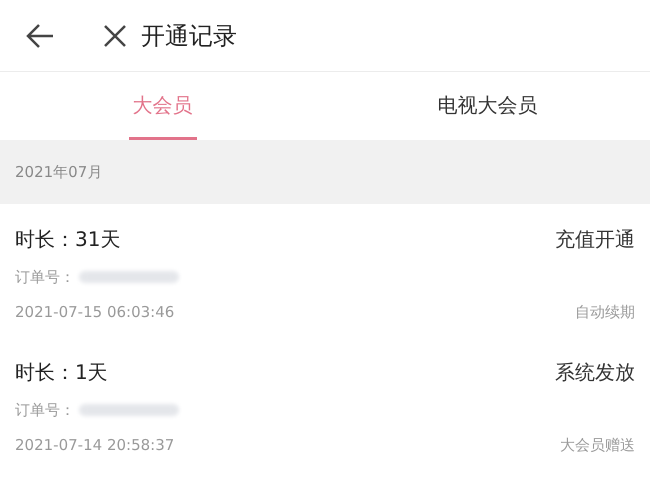 The width and height of the screenshot is (650, 479). Describe the element at coordinates (61, 372) in the screenshot. I see `duration-text: 时长：1天` at that location.